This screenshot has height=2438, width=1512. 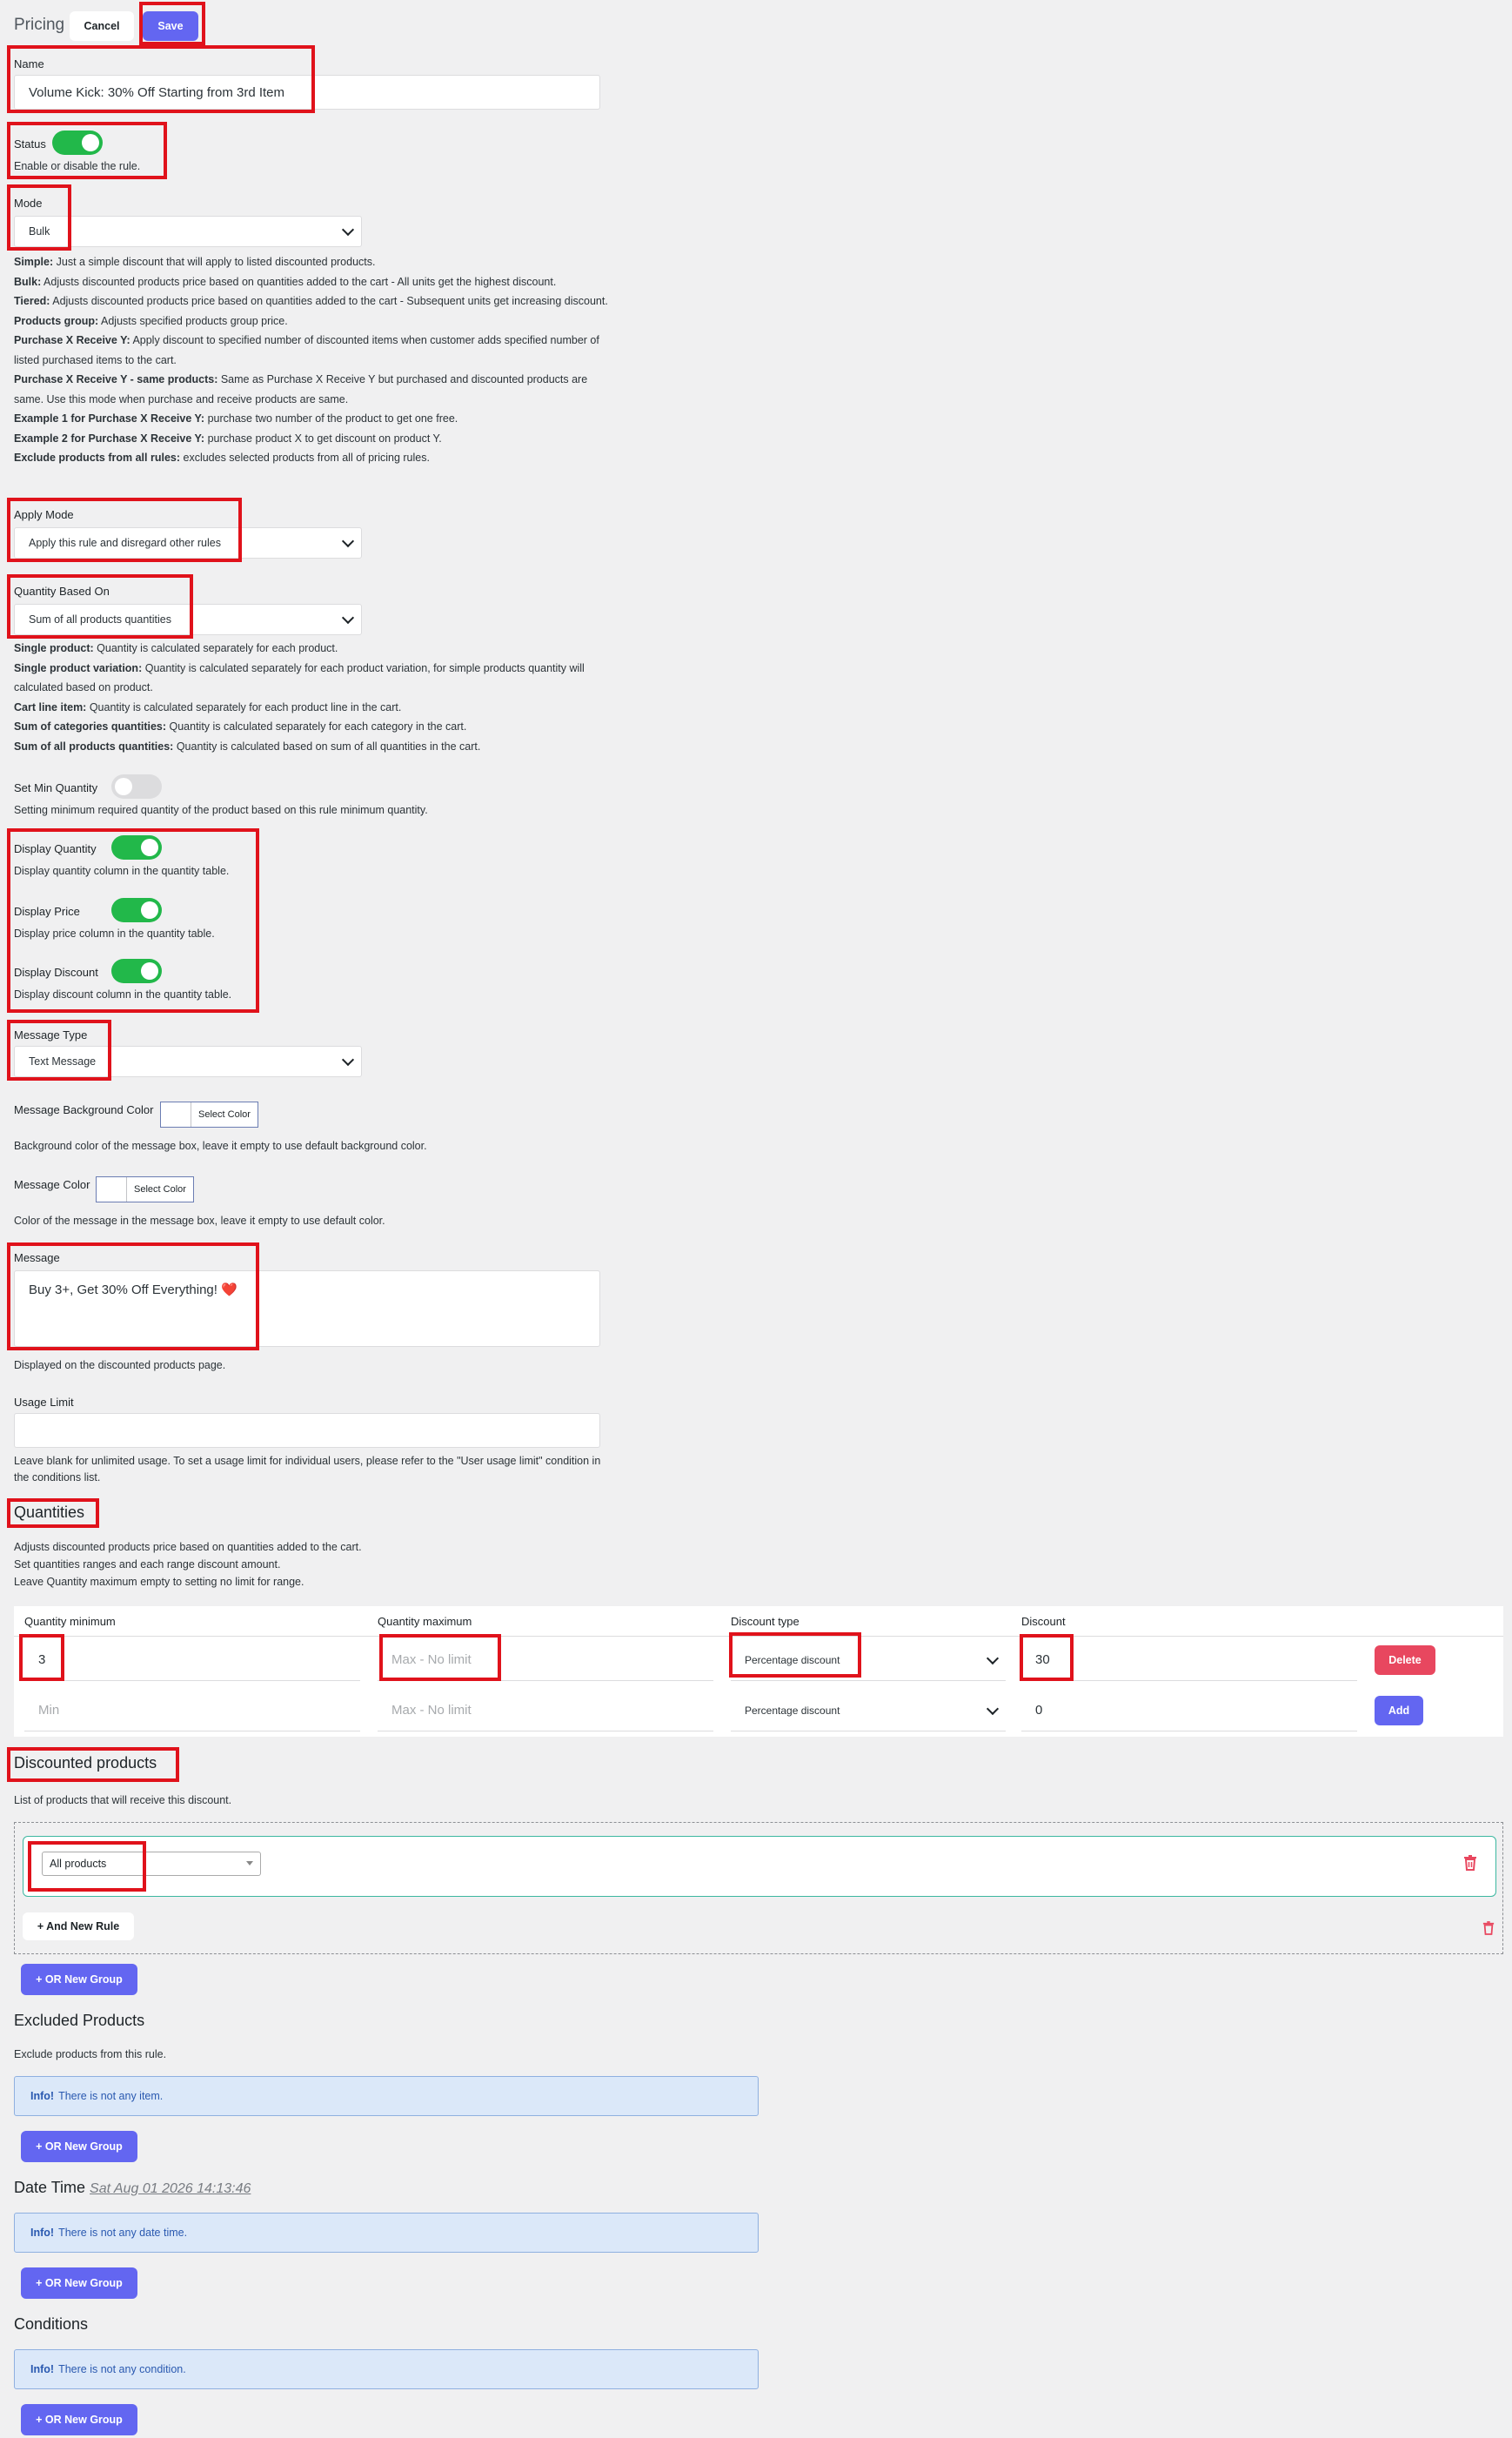 What do you see at coordinates (425, 1621) in the screenshot?
I see `column-header-max: Quantity maximum` at bounding box center [425, 1621].